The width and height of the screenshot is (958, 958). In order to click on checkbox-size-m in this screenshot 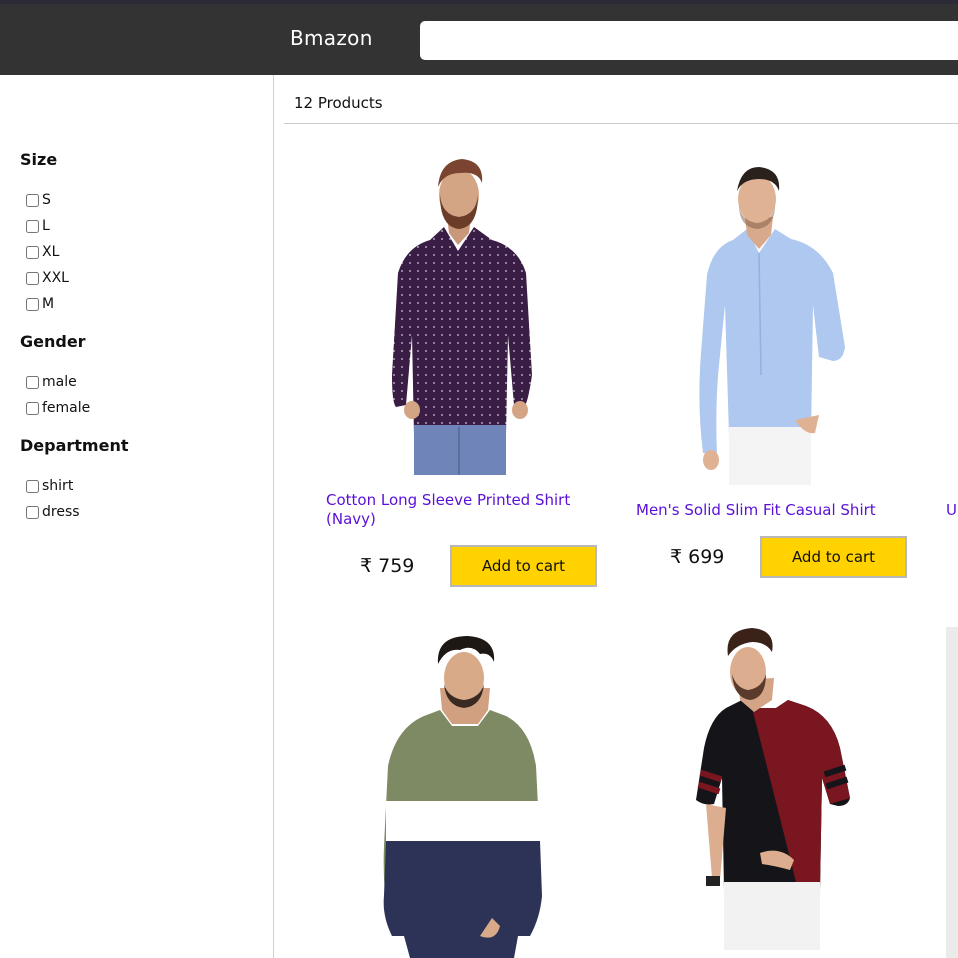, I will do `click(32, 304)`.